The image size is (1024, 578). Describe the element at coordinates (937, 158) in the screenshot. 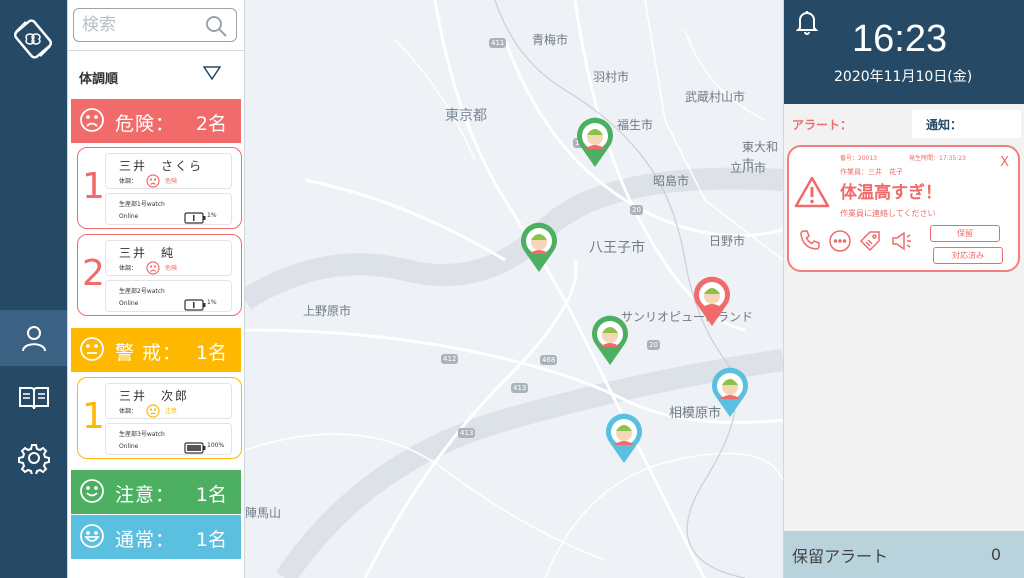

I see `alert-time: 発生時間：17:35:23` at that location.